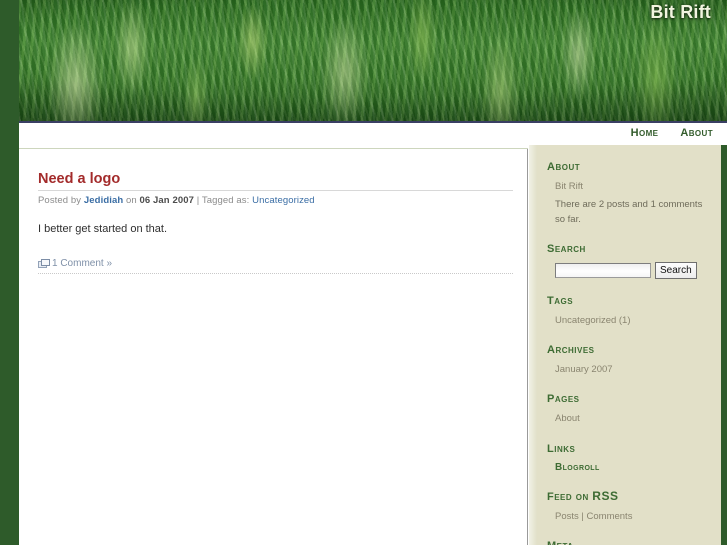  I want to click on main-navigation: Home About, so click(373, 135).